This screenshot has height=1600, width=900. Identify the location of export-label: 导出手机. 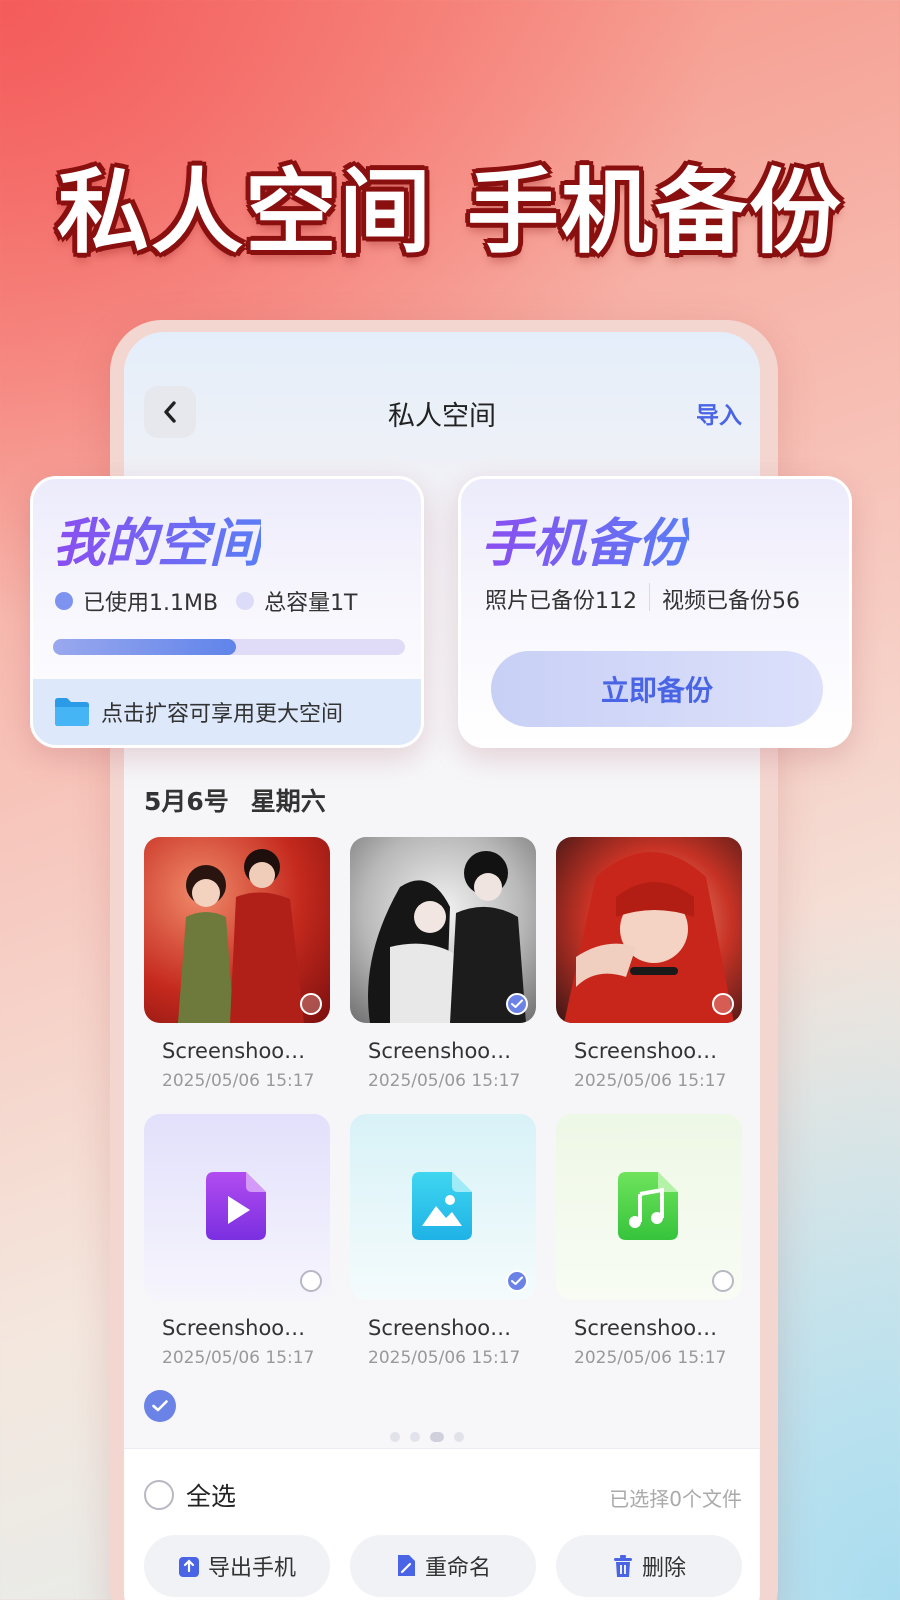
(251, 1568).